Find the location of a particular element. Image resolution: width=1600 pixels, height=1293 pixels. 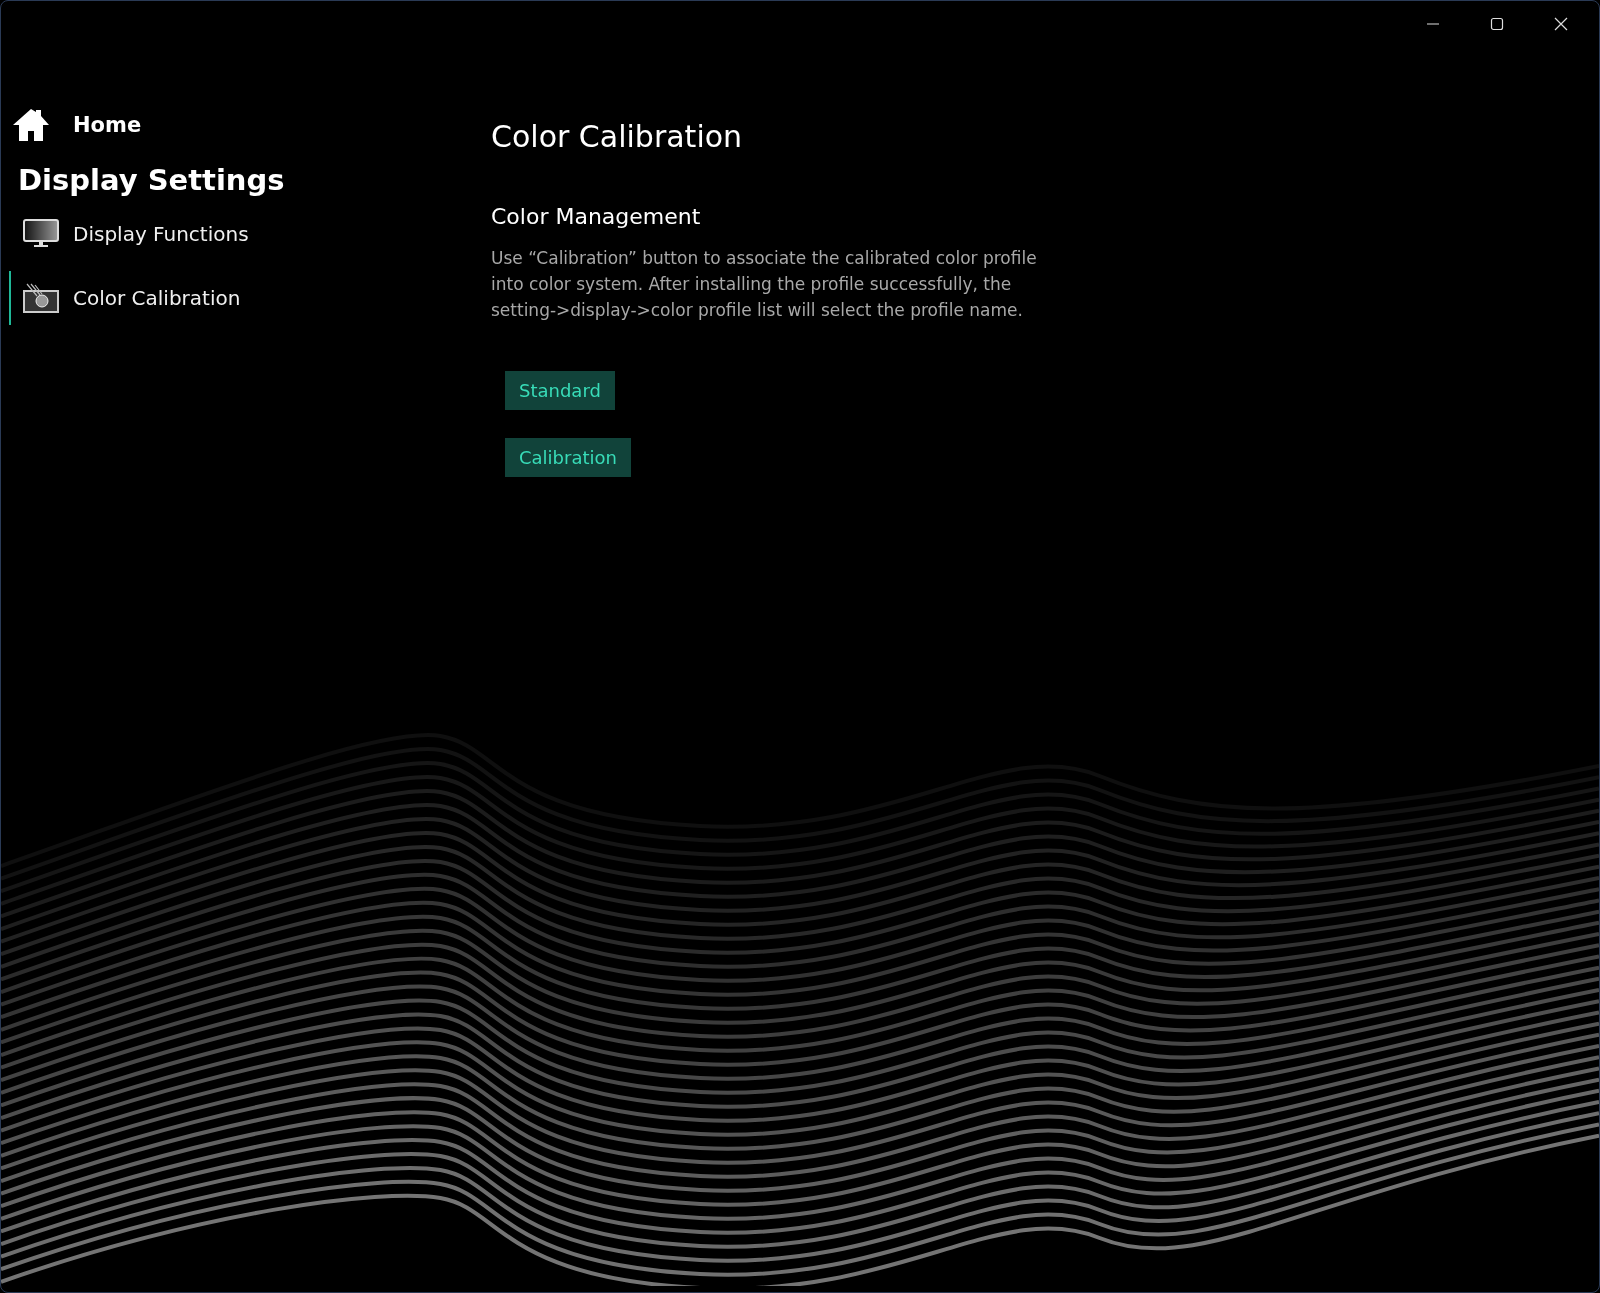

home-link: Home is located at coordinates (107, 125).